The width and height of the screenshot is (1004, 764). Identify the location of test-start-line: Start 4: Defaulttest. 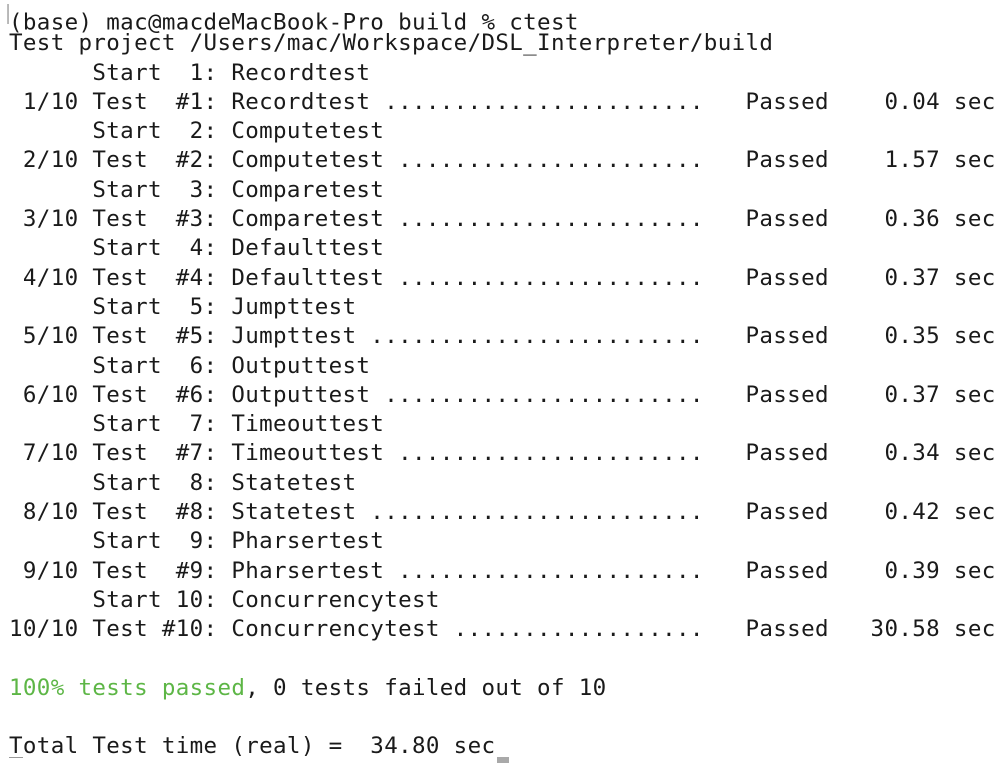
(197, 248).